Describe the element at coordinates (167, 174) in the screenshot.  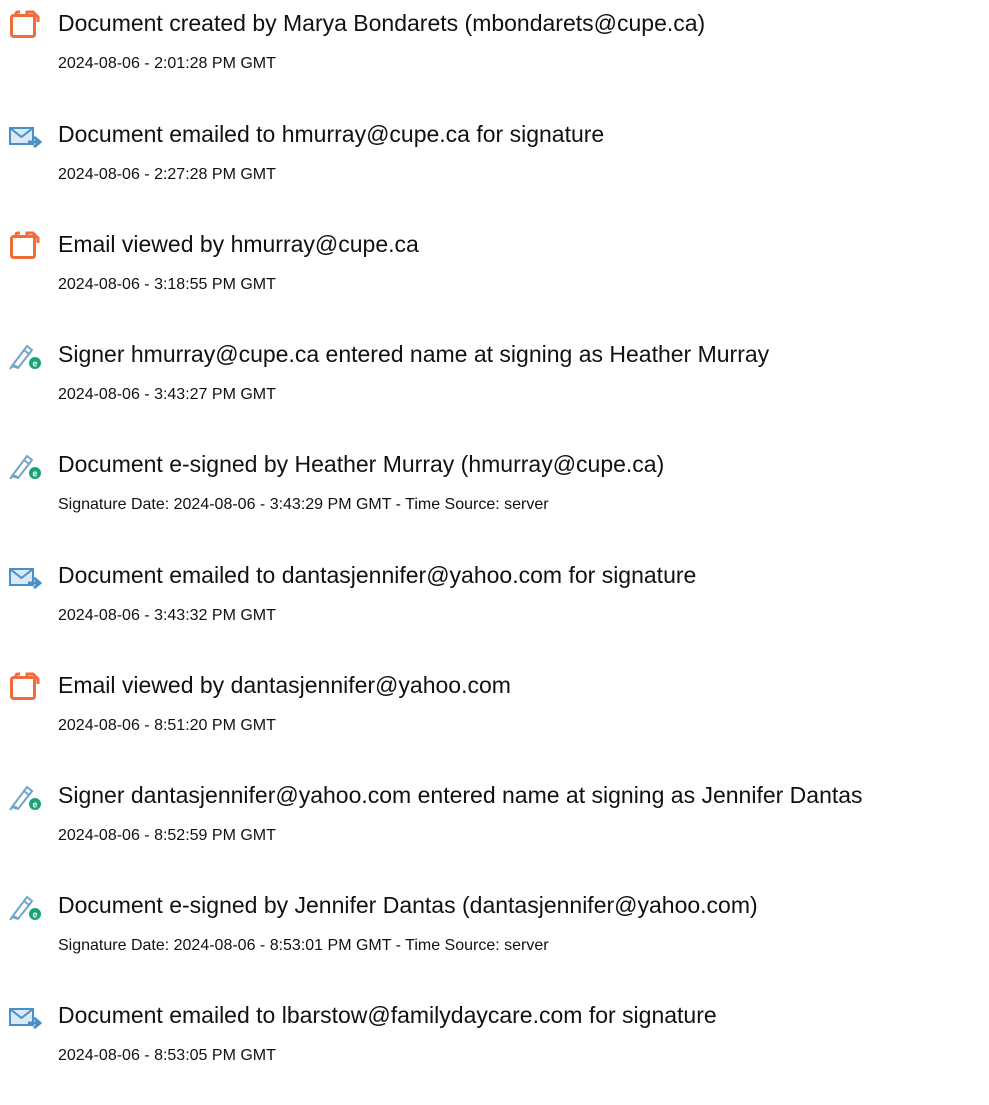
I see `event-timestamp: 2024-08-06 - 2:27:28 PM GMT` at that location.